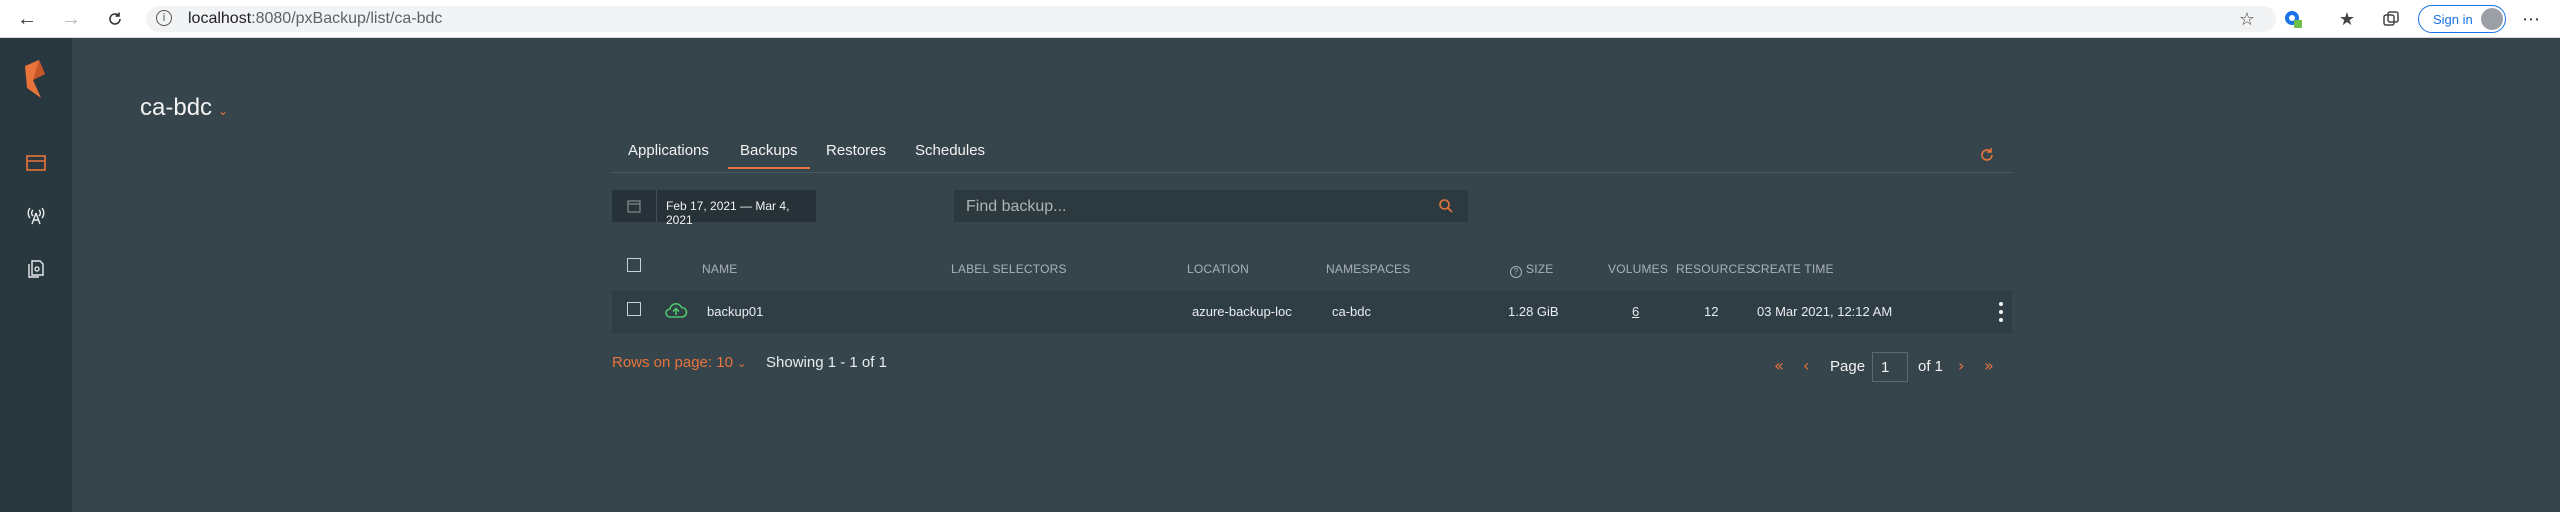 The width and height of the screenshot is (2560, 512). What do you see at coordinates (35, 80) in the screenshot?
I see `portworx-logo-icon` at bounding box center [35, 80].